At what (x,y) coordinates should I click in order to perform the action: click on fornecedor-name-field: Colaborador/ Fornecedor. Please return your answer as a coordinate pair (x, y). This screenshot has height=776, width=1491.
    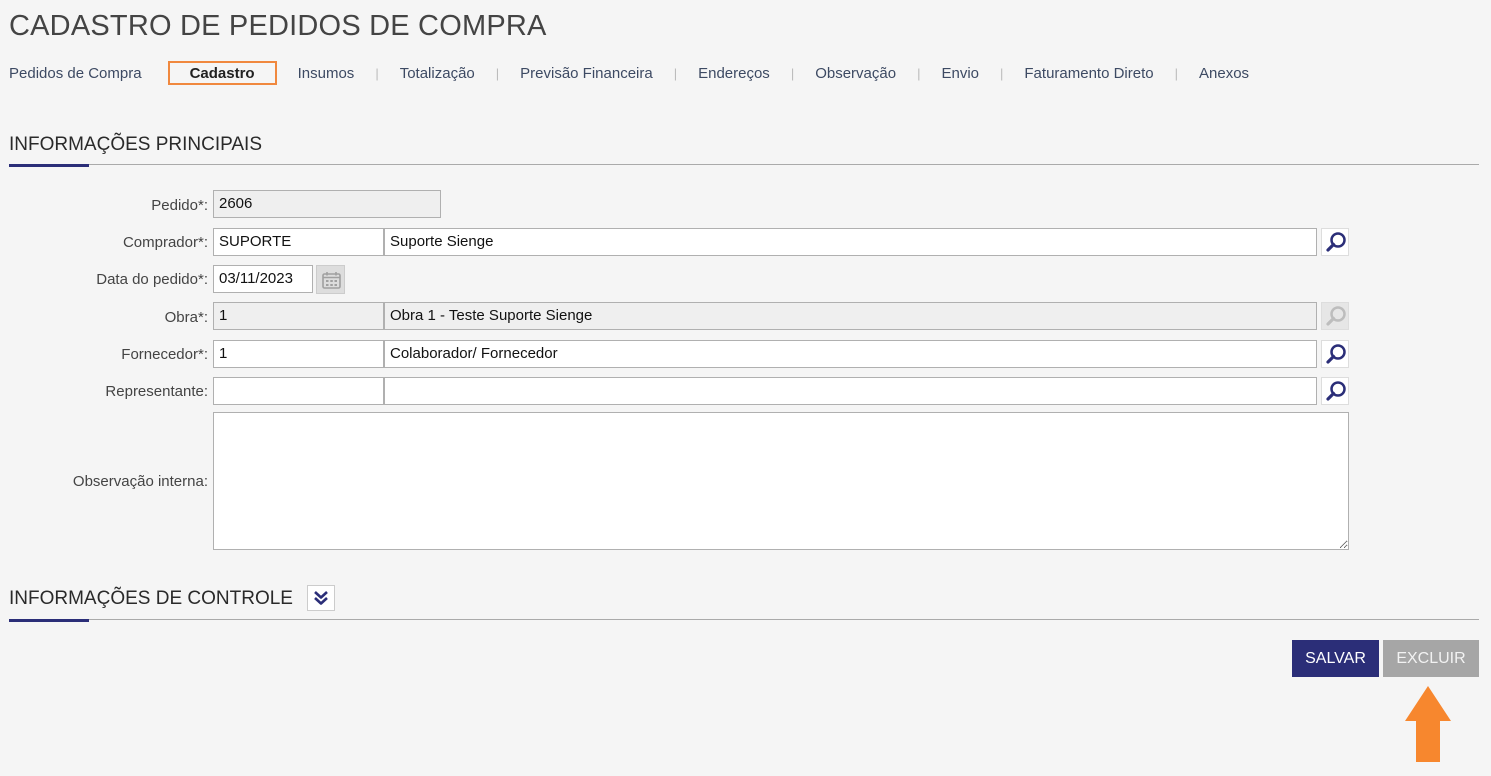
    Looking at the image, I should click on (850, 354).